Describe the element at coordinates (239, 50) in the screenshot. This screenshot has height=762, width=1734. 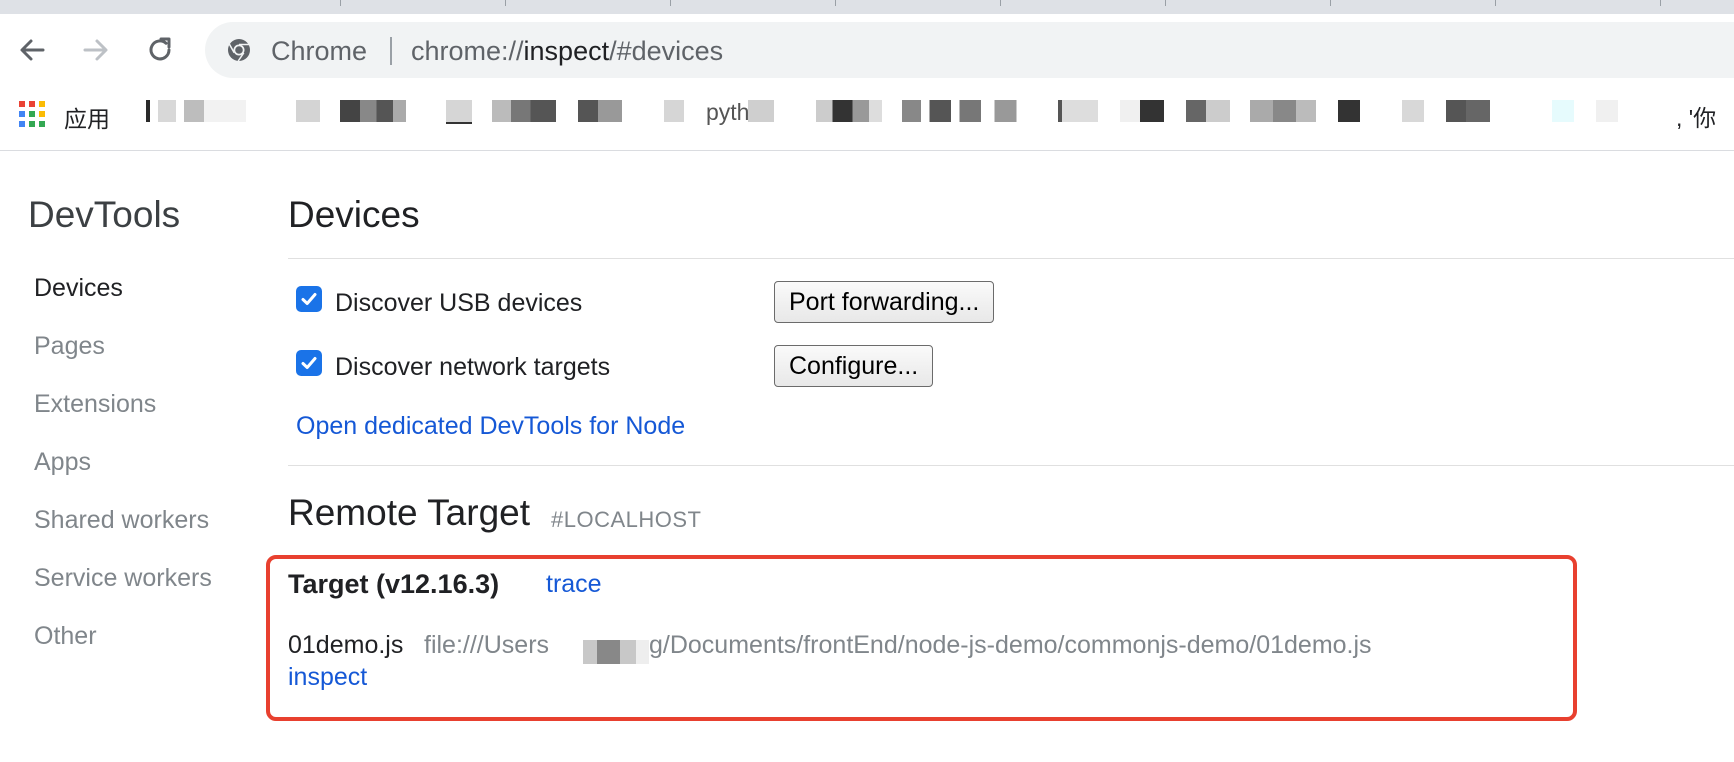
I see `chrome-logo-icon` at that location.